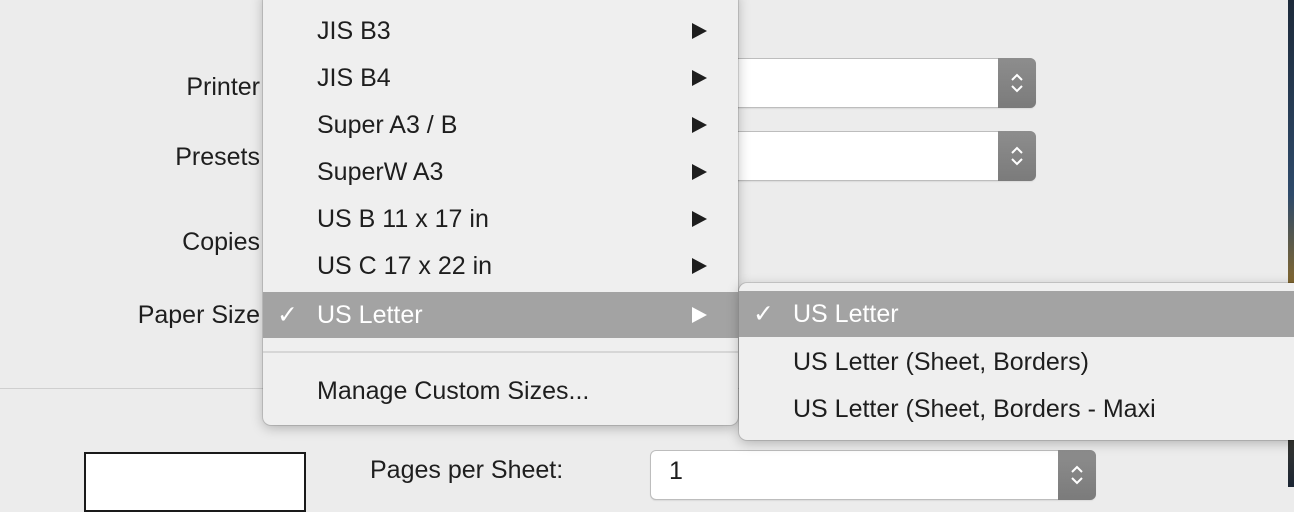  I want to click on pages-per-sheet-stepper, so click(1077, 475).